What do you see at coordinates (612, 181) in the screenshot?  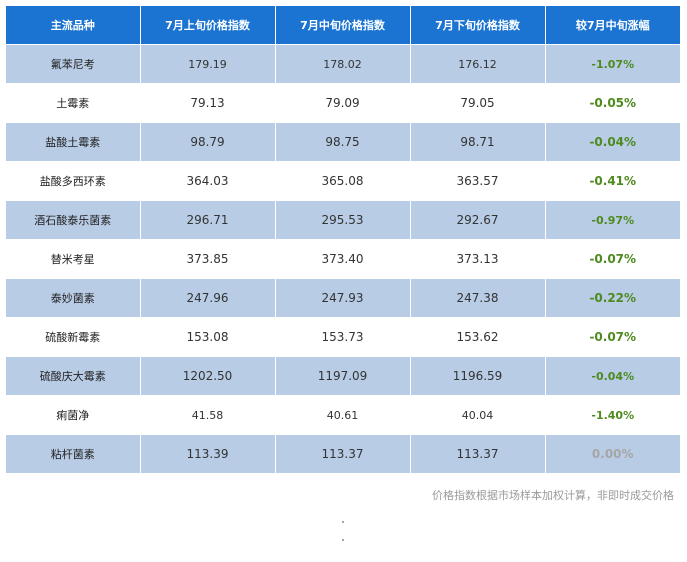 I see `cell-change: -0.41%` at bounding box center [612, 181].